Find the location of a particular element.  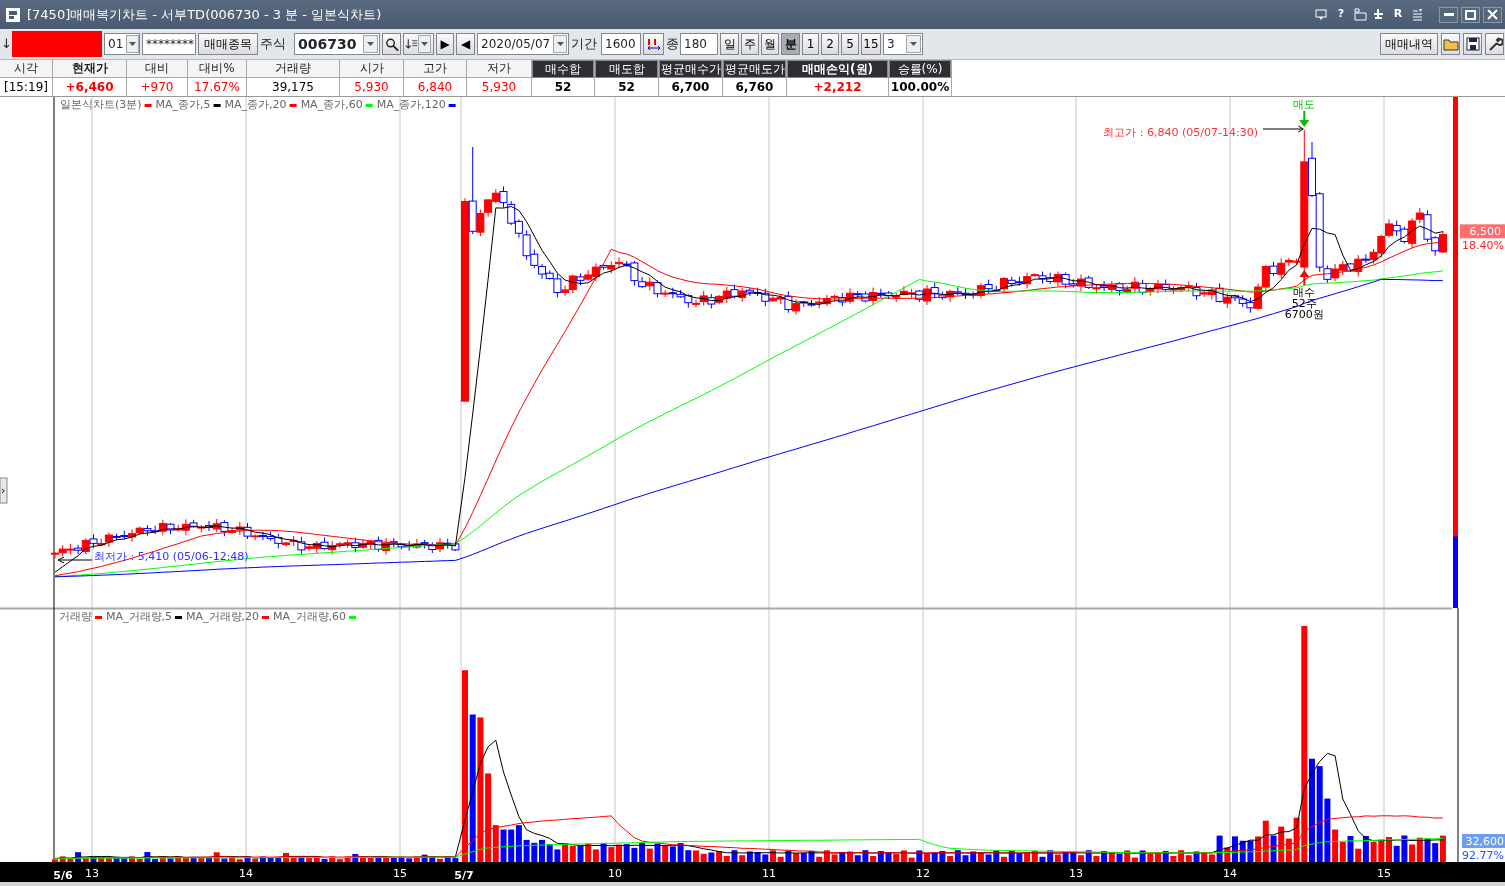

column-header: 평균매수가 is located at coordinates (690, 69).